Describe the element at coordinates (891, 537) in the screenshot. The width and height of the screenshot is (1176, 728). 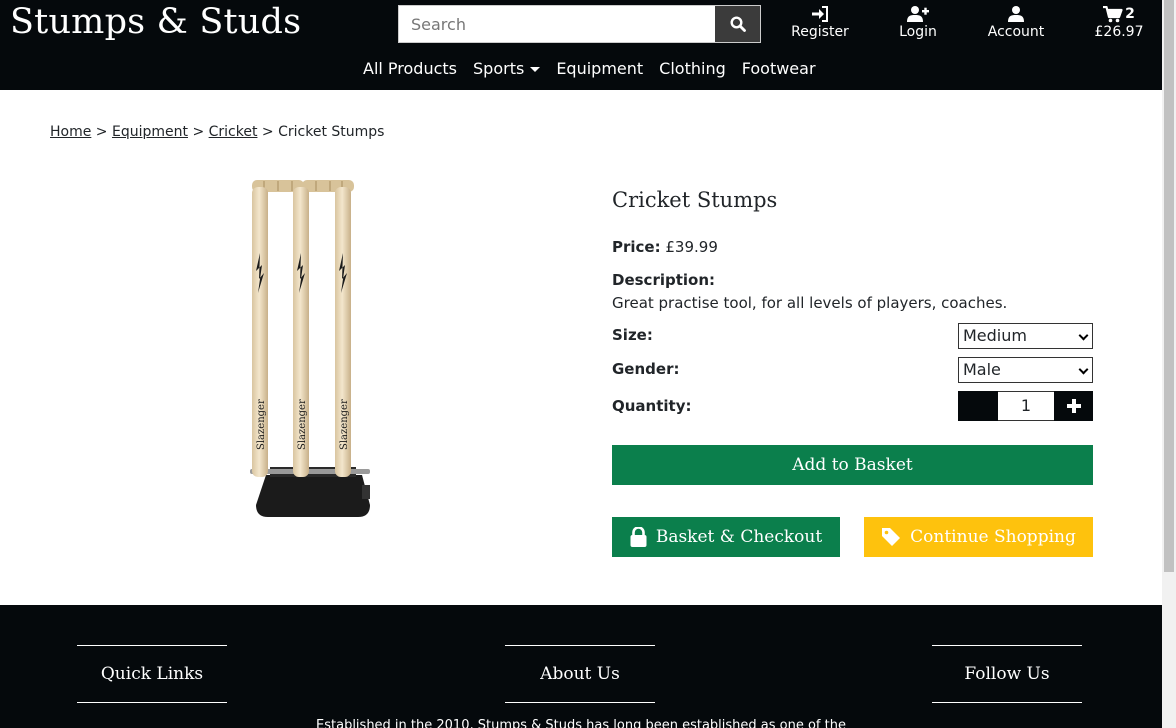
I see `tag-icon` at that location.